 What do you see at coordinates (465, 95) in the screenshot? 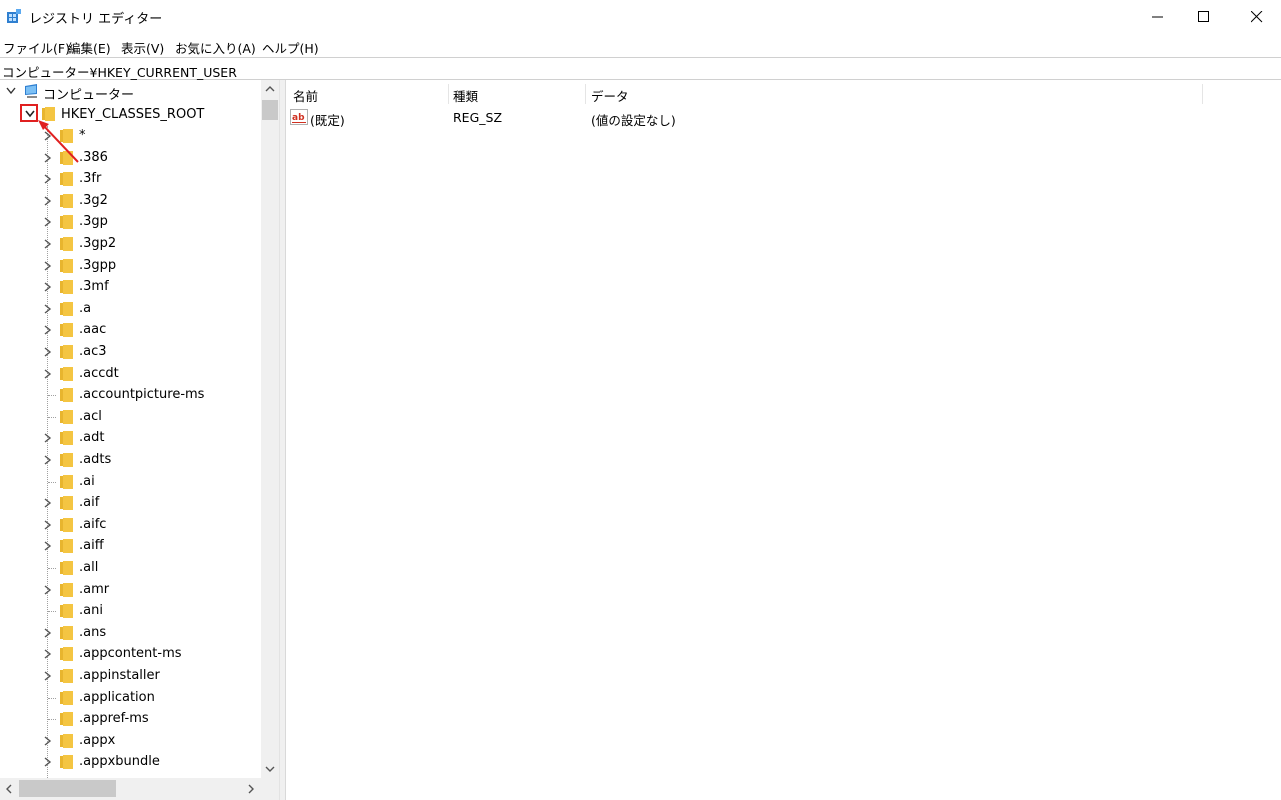
I see `column-header-type: 種類` at bounding box center [465, 95].